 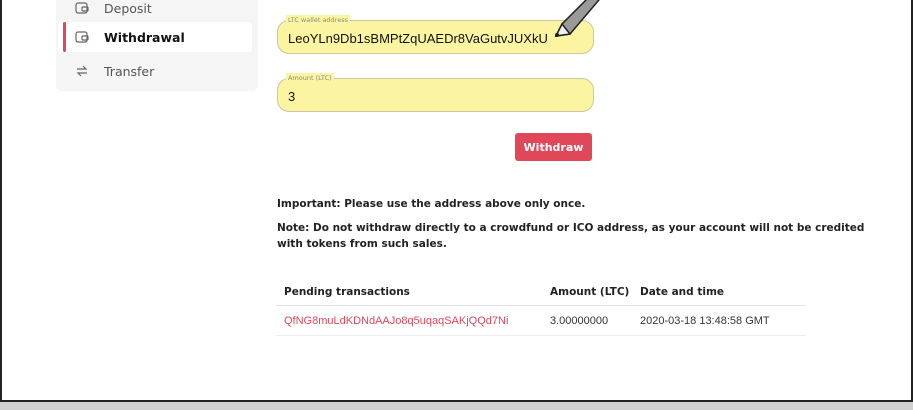 What do you see at coordinates (310, 78) in the screenshot?
I see `field-label: Amount (LTC)` at bounding box center [310, 78].